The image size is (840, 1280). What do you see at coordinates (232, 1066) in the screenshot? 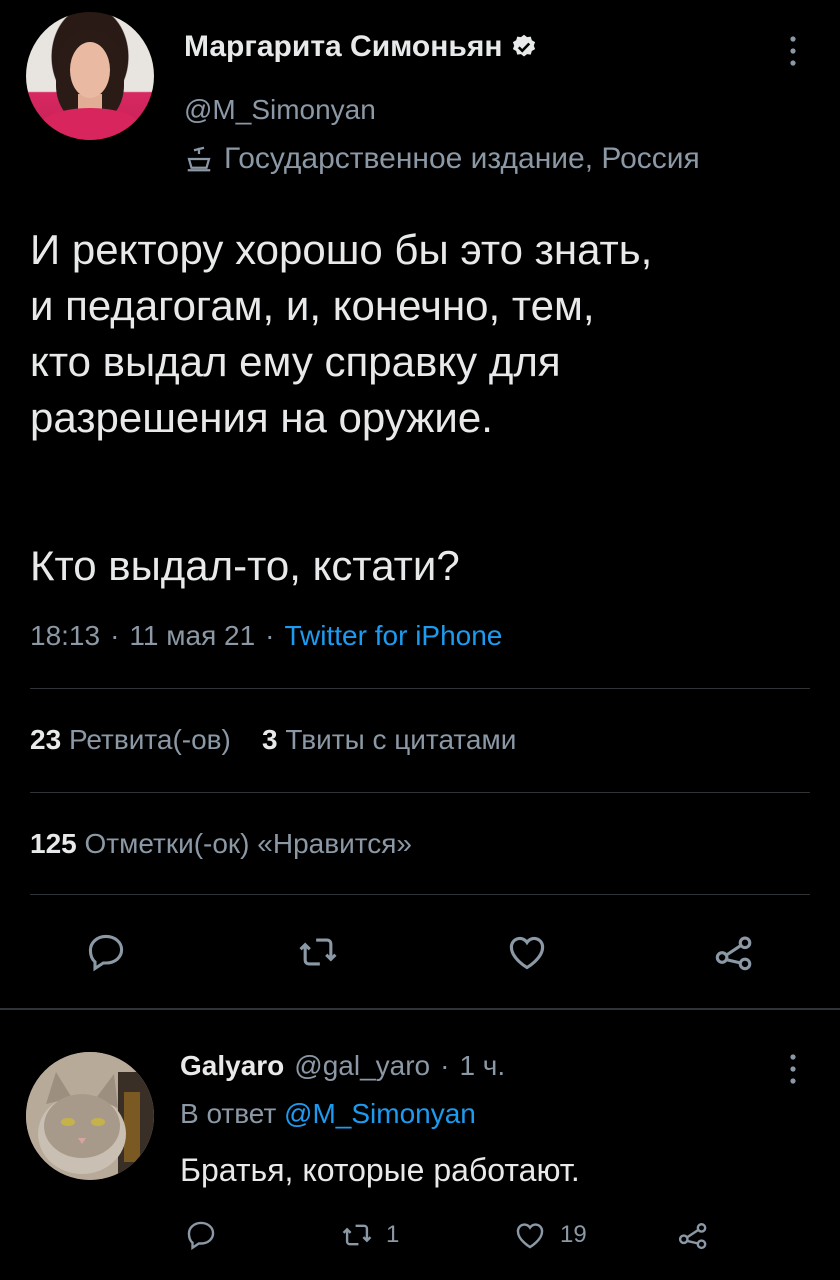
I see `reply-author-name: Galyaro` at bounding box center [232, 1066].